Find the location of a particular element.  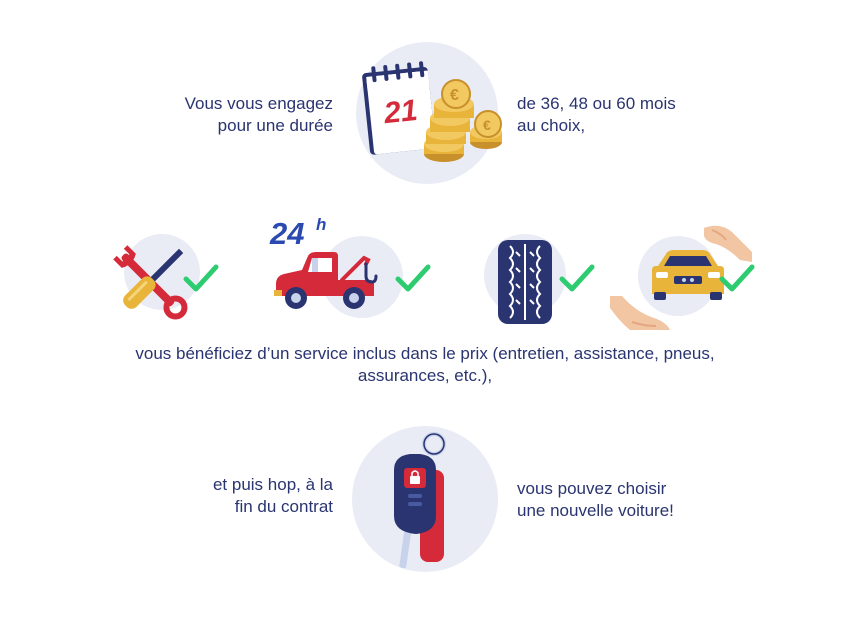

check-icon-assistance is located at coordinates (413, 278).